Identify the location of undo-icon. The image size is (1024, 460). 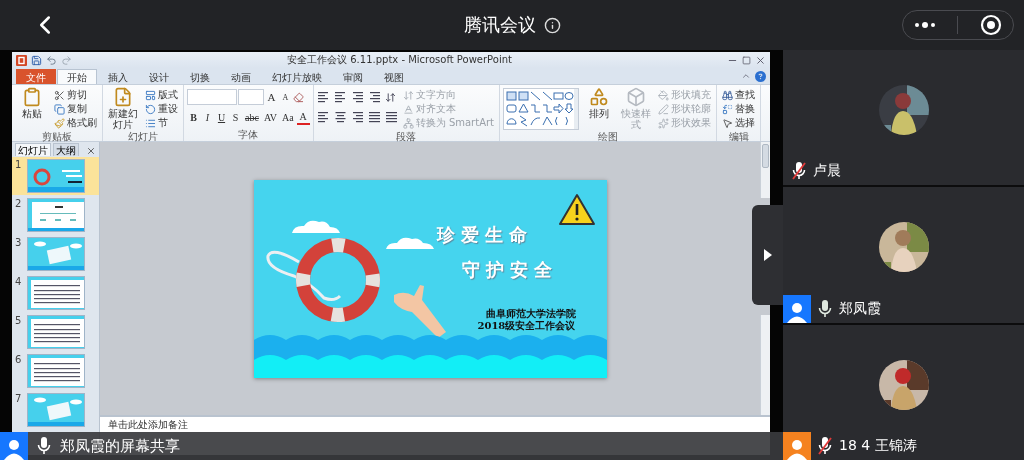
(51, 60).